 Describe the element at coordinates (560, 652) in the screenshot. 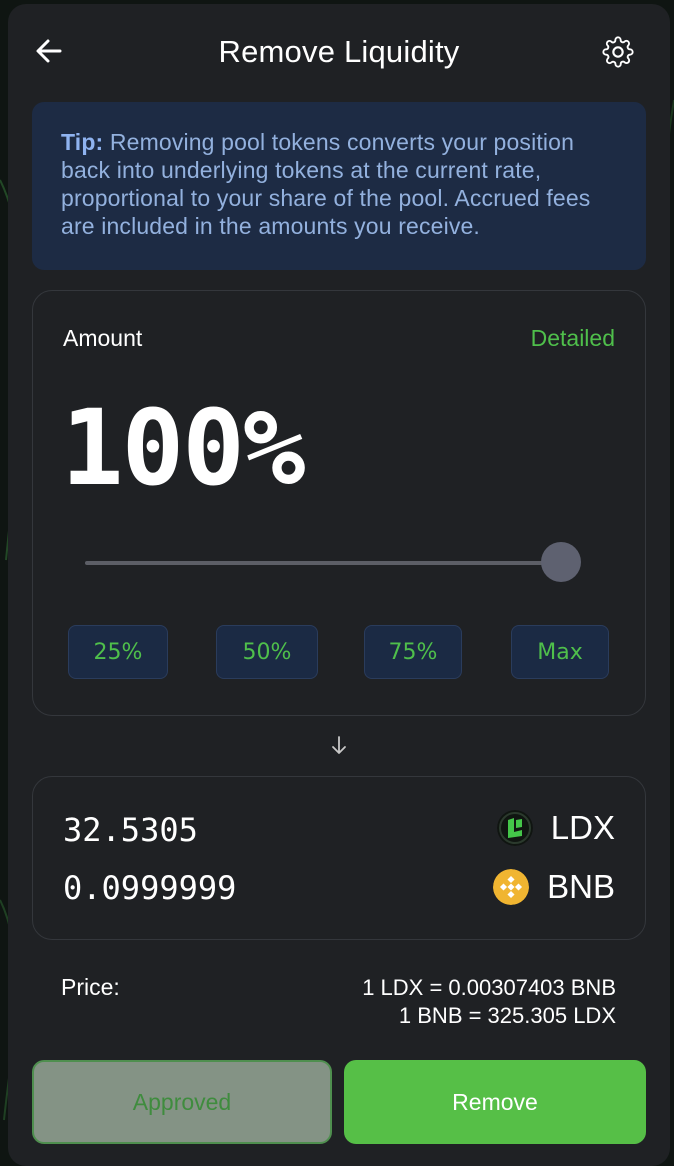

I see `max-button: Max` at that location.